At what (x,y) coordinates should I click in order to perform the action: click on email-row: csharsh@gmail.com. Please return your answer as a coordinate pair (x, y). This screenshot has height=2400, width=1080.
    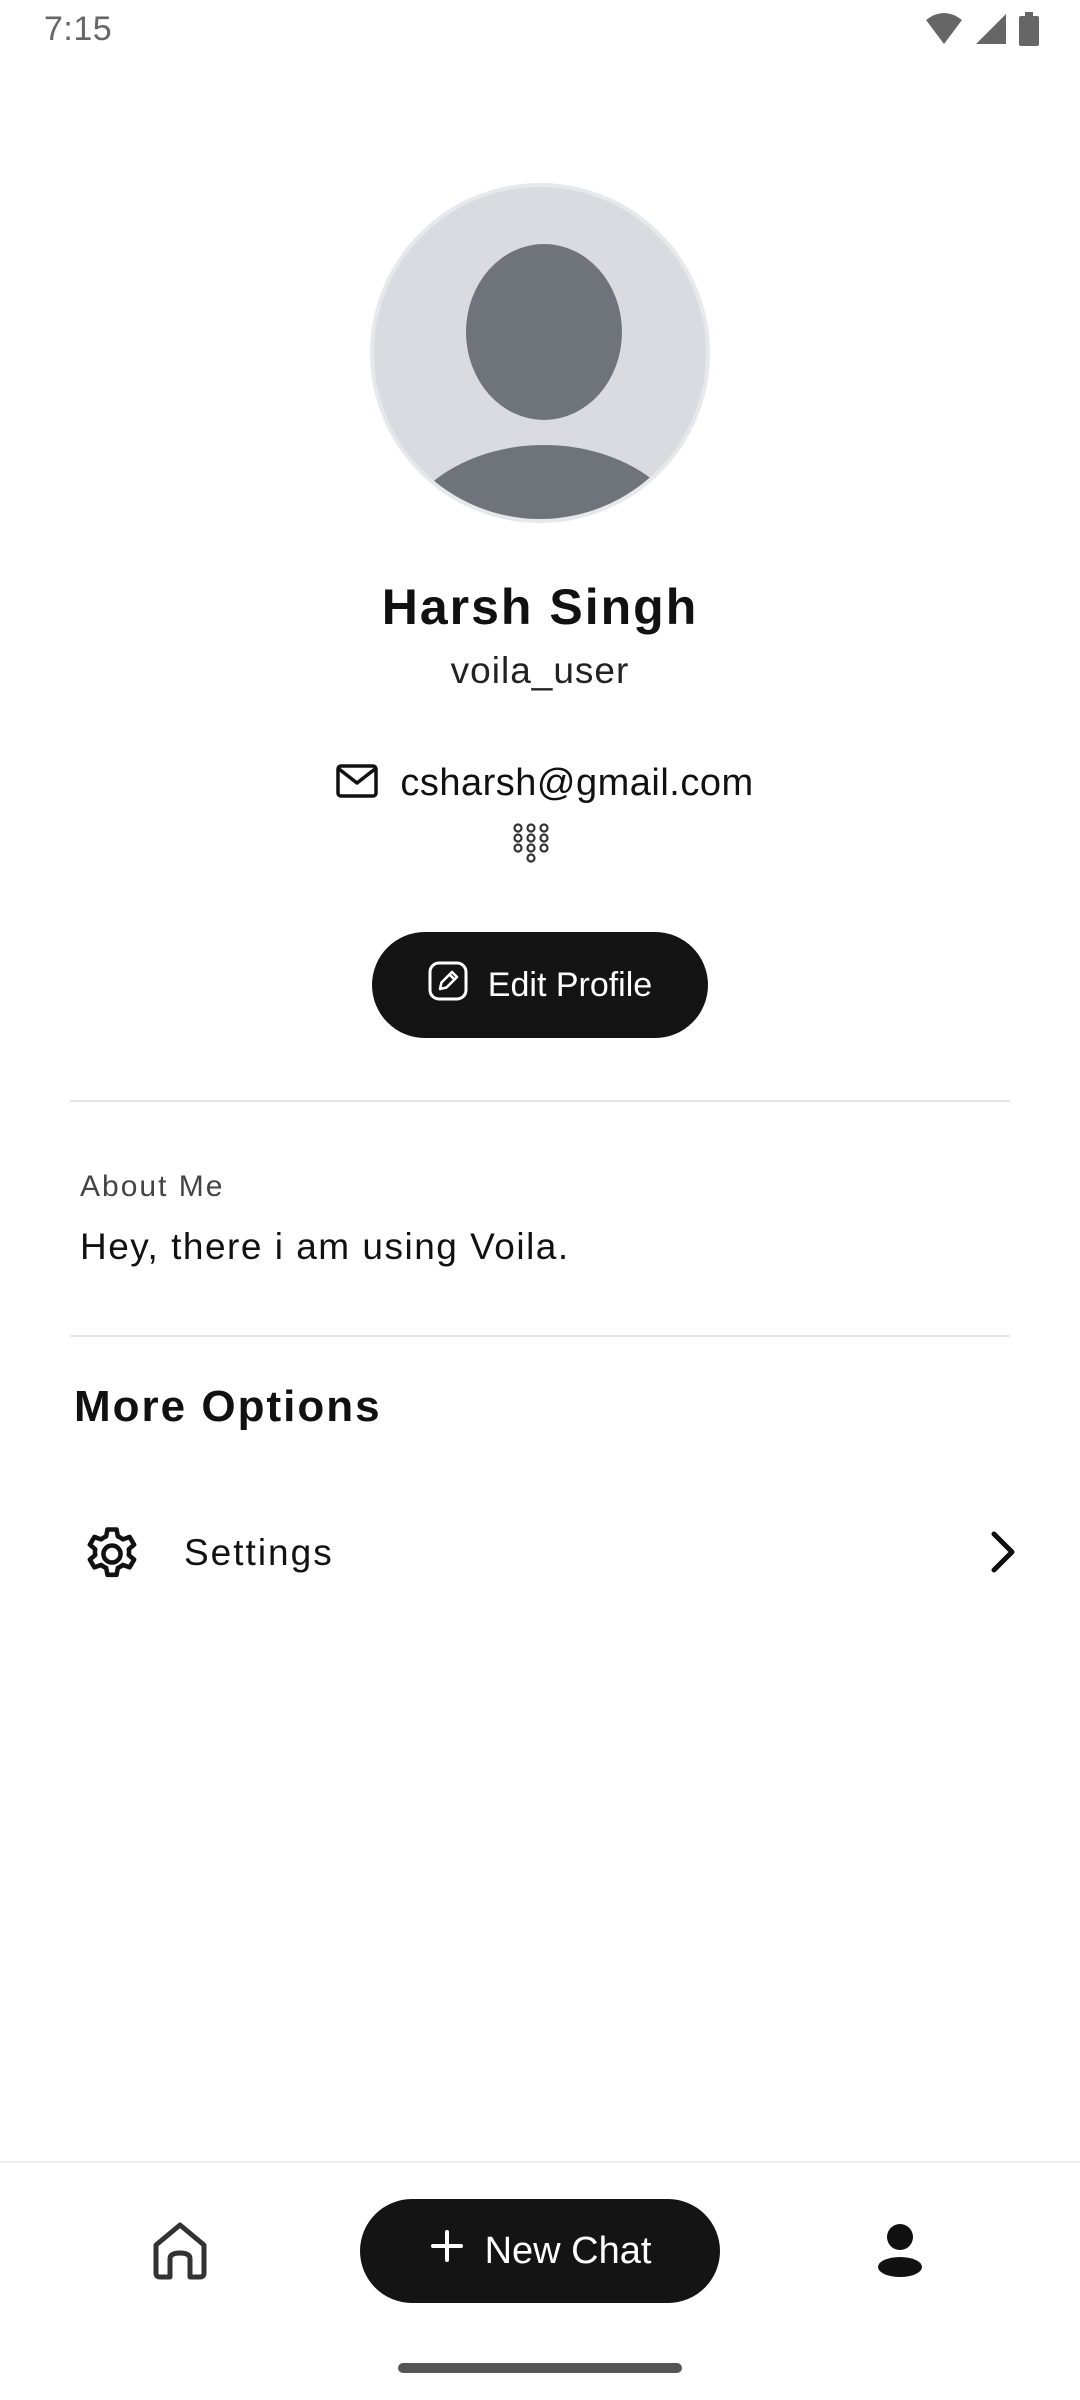
    Looking at the image, I should click on (540, 783).